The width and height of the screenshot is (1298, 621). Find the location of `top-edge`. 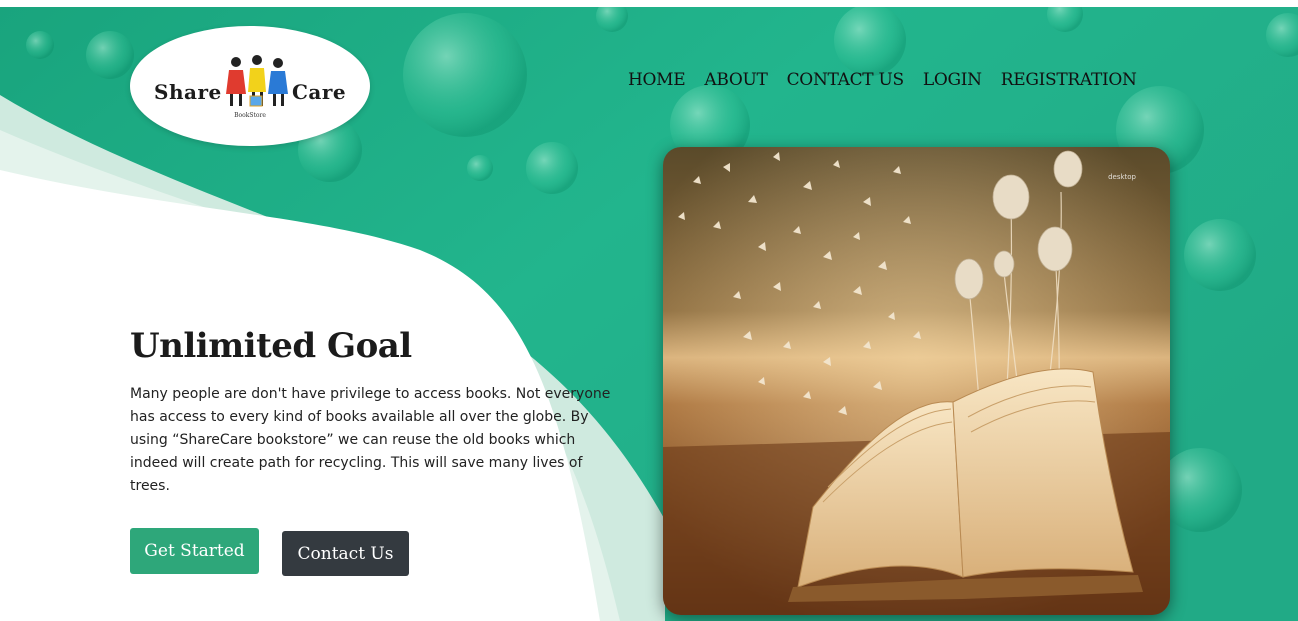

top-edge is located at coordinates (649, 3).